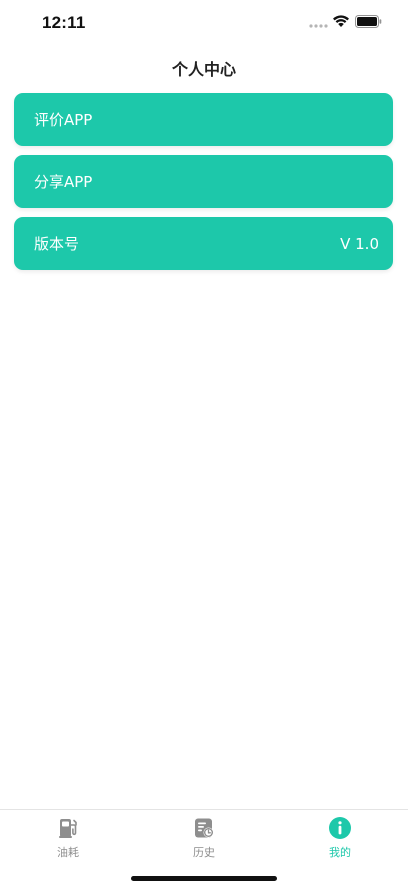 Image resolution: width=408 pixels, height=891 pixels. What do you see at coordinates (203, 119) in the screenshot?
I see `rate-app-button: 评价APP` at bounding box center [203, 119].